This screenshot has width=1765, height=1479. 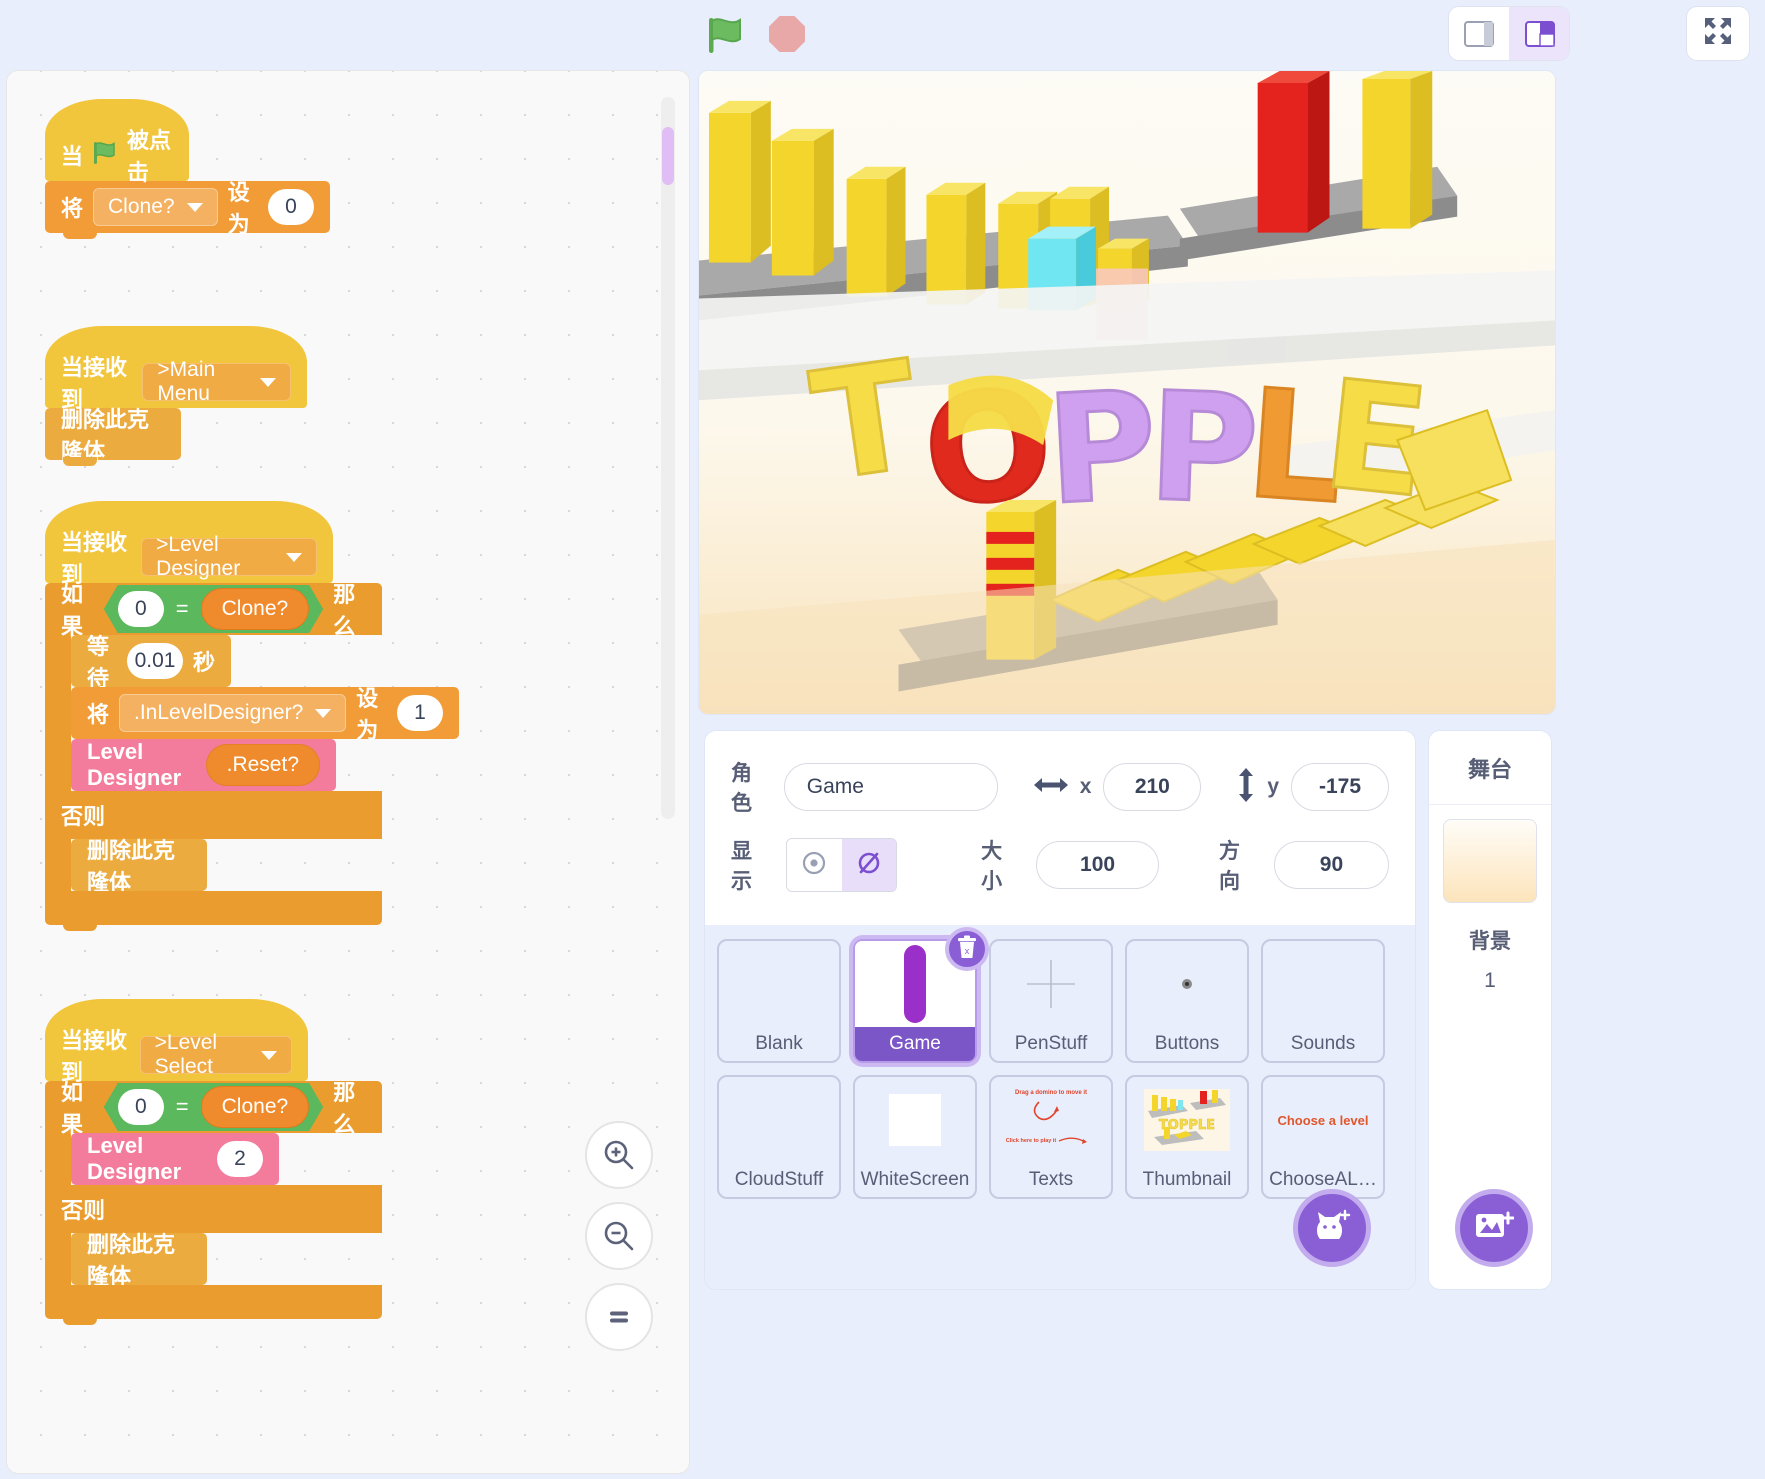 I want to click on game-title-p1: P, so click(x=1102, y=449).